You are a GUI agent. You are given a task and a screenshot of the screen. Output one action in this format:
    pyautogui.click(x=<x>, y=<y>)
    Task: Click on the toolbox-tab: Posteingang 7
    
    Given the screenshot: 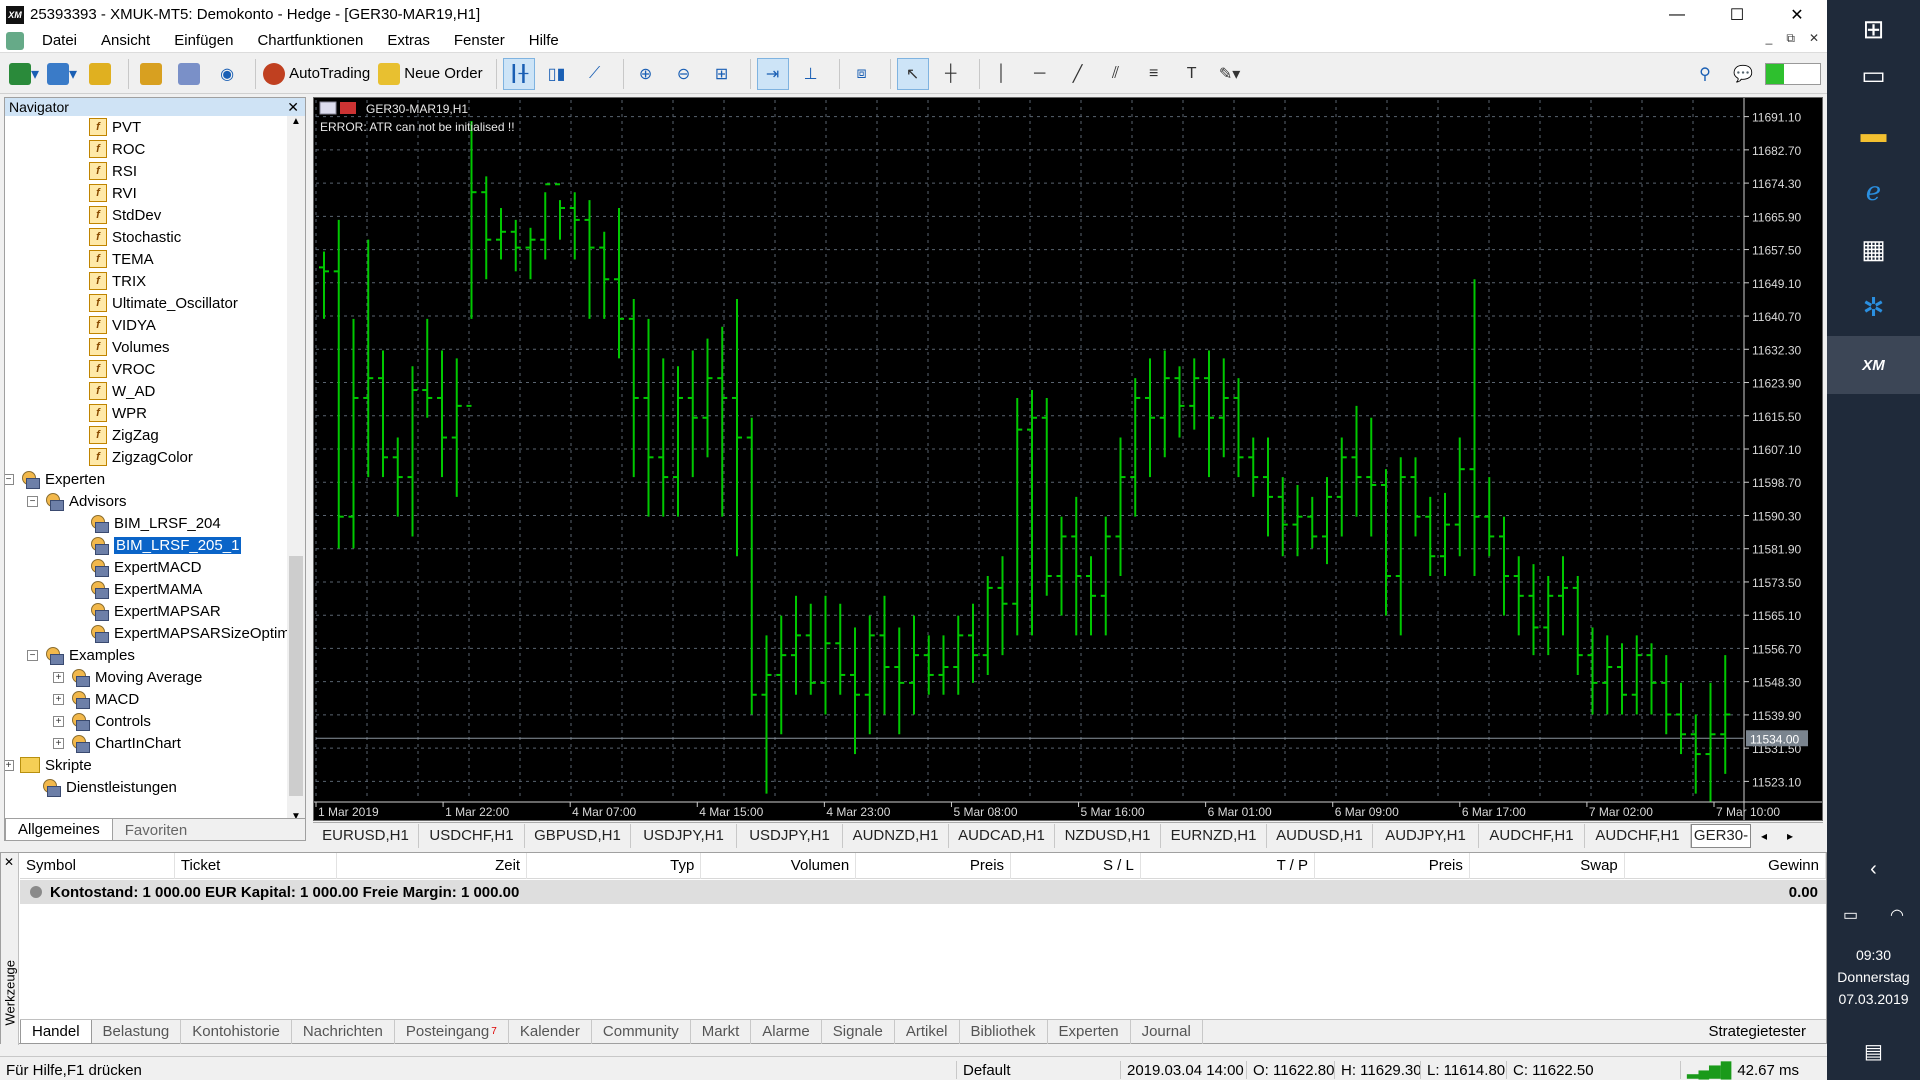 What is the action you would take?
    pyautogui.click(x=452, y=1031)
    